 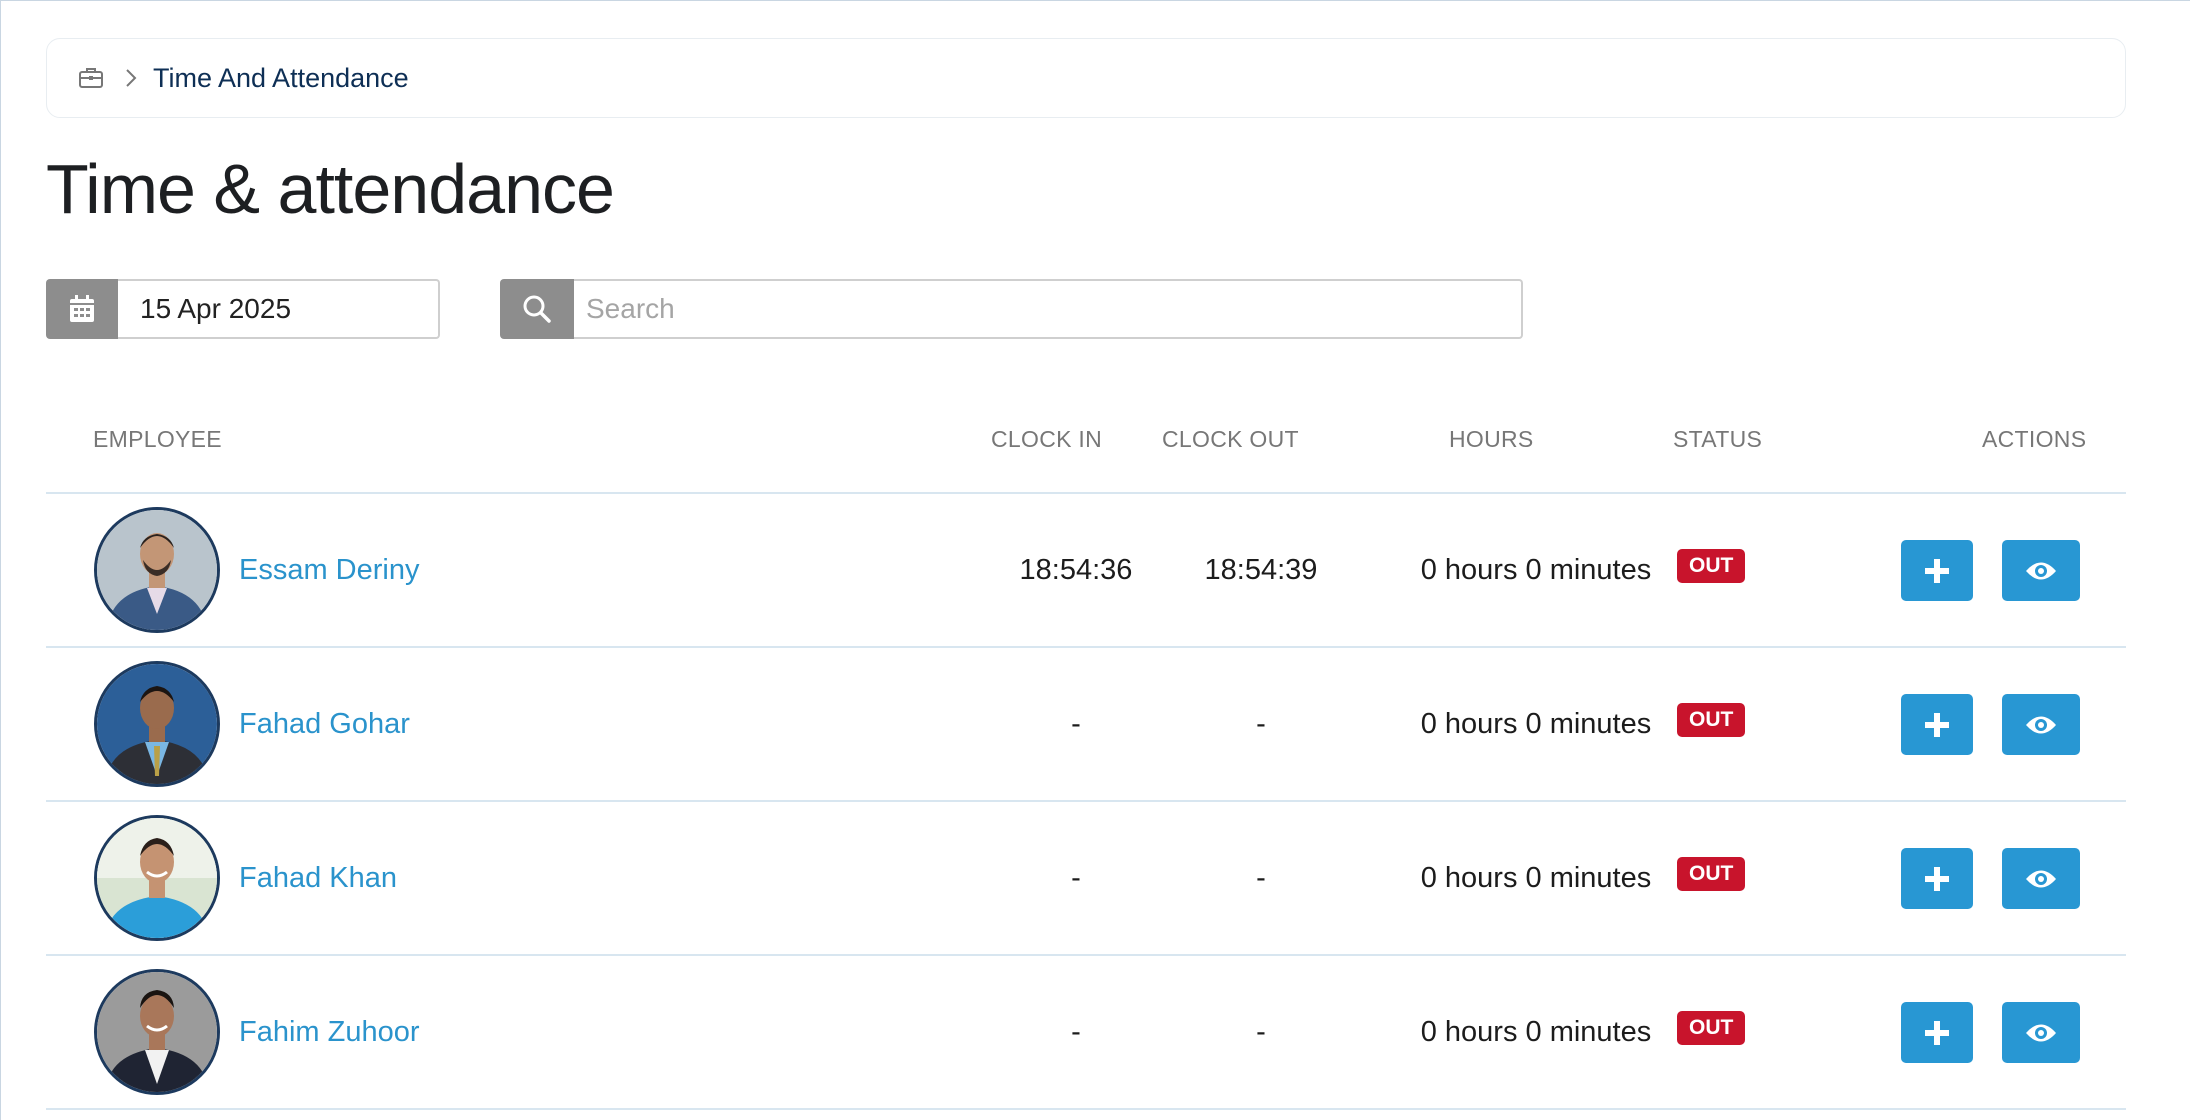 What do you see at coordinates (1230, 439) in the screenshot?
I see `header-clock-out: CLOCK OUT` at bounding box center [1230, 439].